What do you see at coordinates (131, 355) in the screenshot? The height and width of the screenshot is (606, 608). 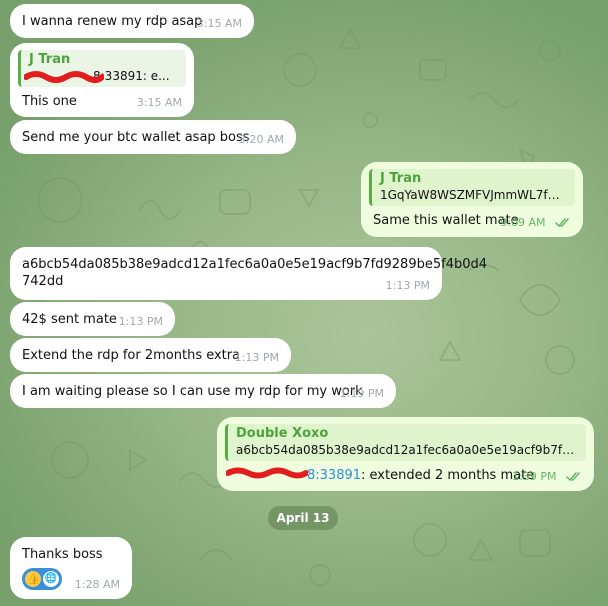 I see `message-text: Extend the rdp for 2months extra` at bounding box center [131, 355].